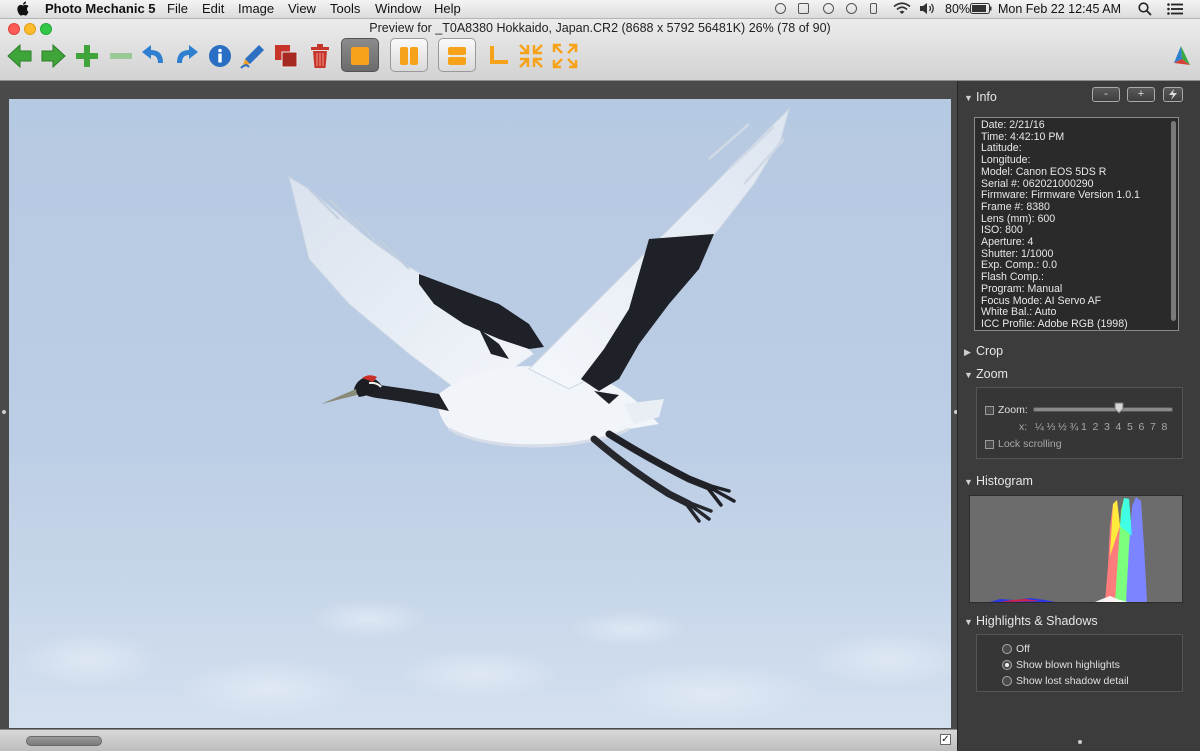 This screenshot has width=1200, height=751. I want to click on metadata-line: Program: Manual, so click(1022, 288).